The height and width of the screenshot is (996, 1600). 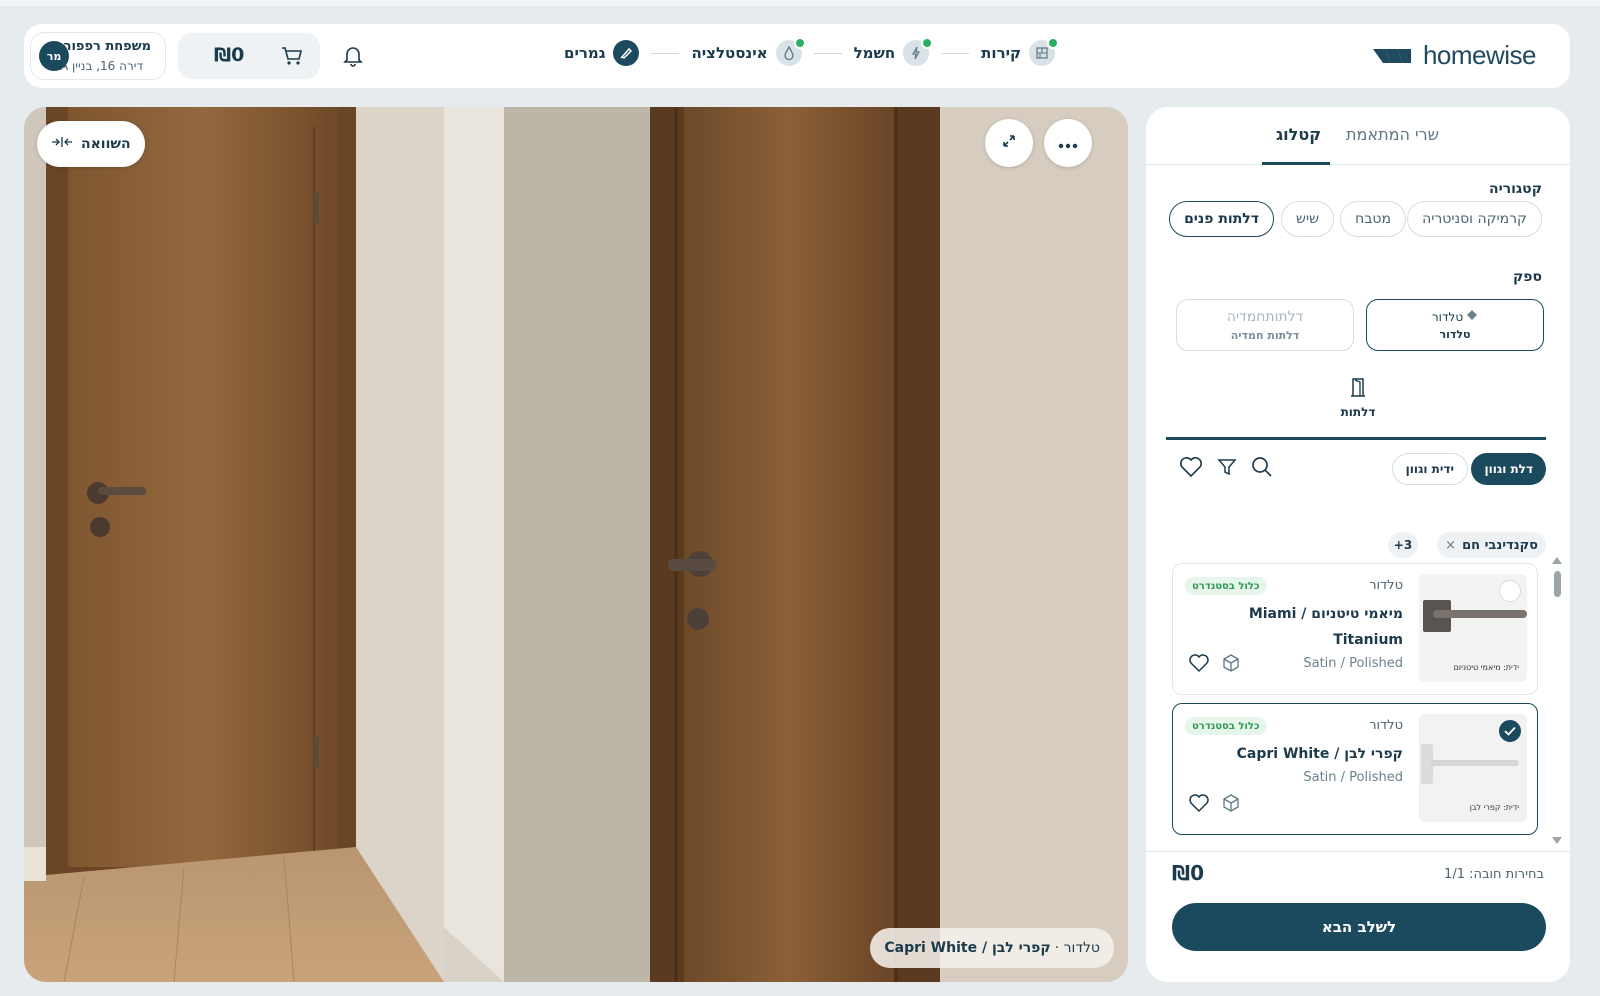 I want to click on window-top-strip, so click(x=800, y=3).